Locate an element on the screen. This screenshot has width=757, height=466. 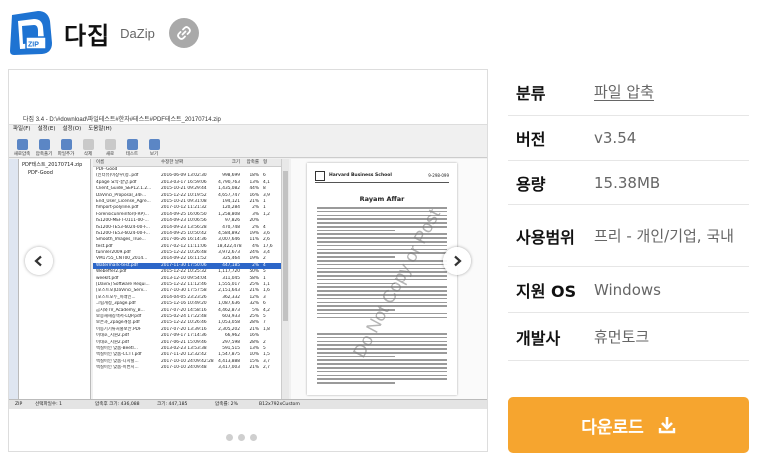
info-row-size: 용량 15.38MB is located at coordinates (628, 183).